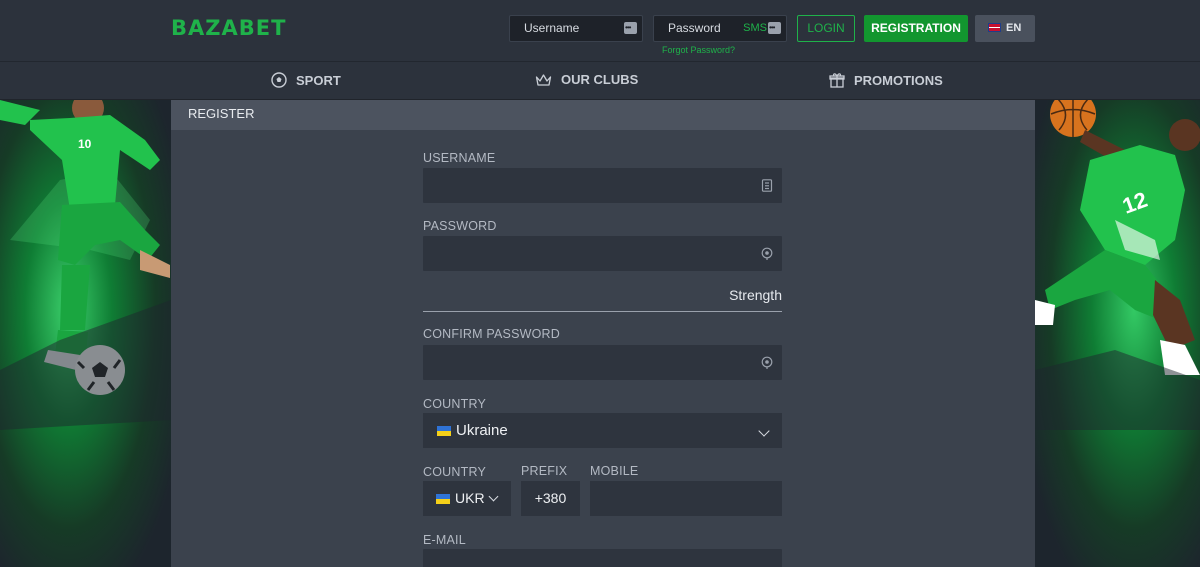 This screenshot has height=567, width=1200. I want to click on mobile-input, so click(686, 498).